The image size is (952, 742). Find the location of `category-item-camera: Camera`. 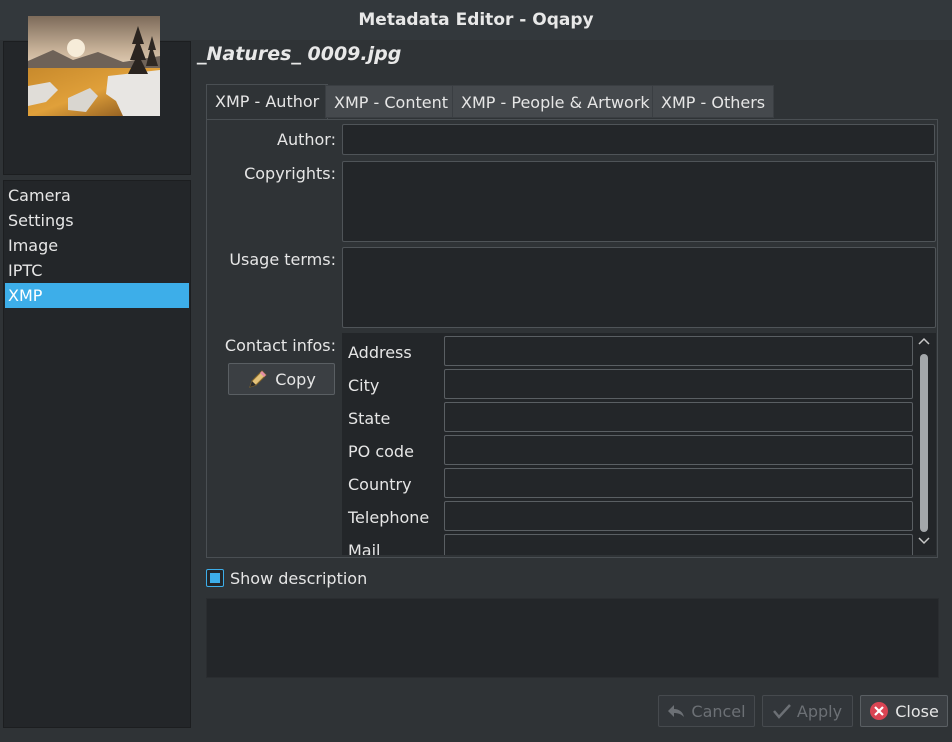

category-item-camera: Camera is located at coordinates (97, 195).